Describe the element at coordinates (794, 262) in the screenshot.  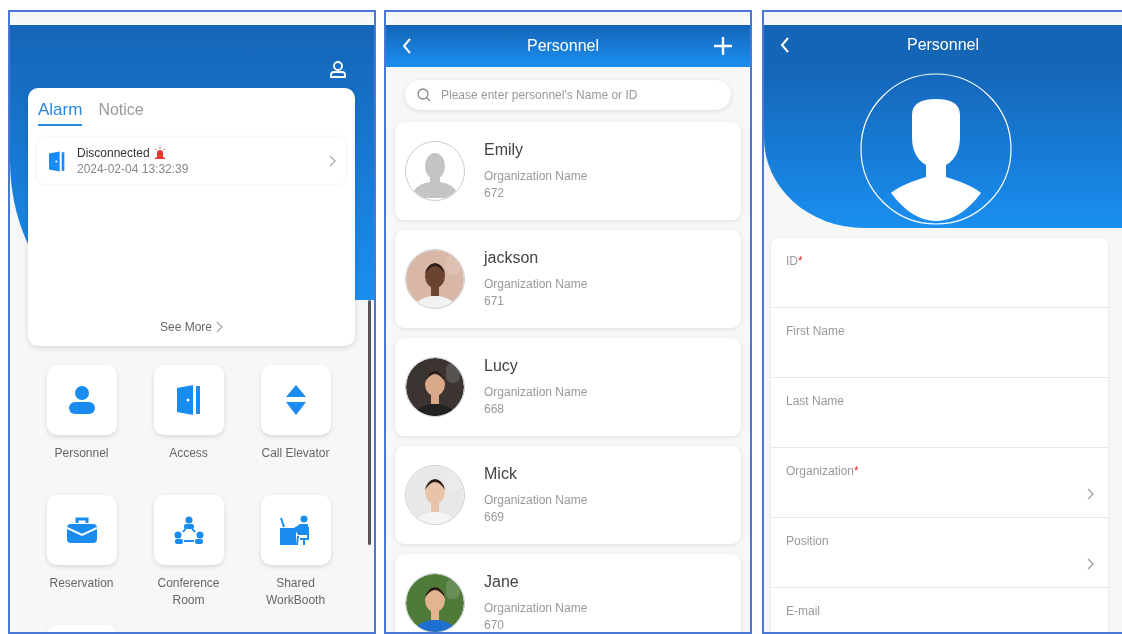
I see `field-label: ID*` at that location.